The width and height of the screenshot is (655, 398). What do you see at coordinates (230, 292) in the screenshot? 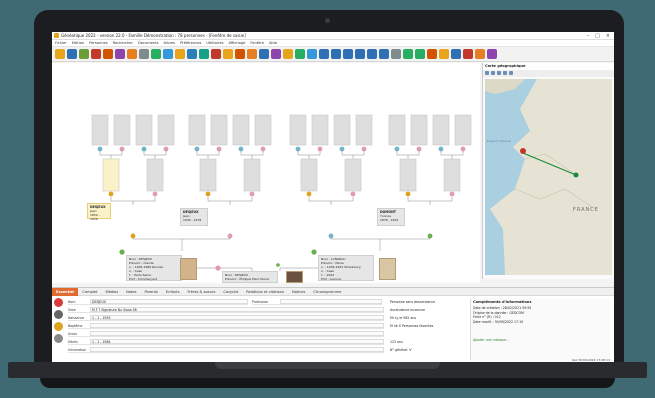
I see `tab-7: Conjoint` at bounding box center [230, 292].